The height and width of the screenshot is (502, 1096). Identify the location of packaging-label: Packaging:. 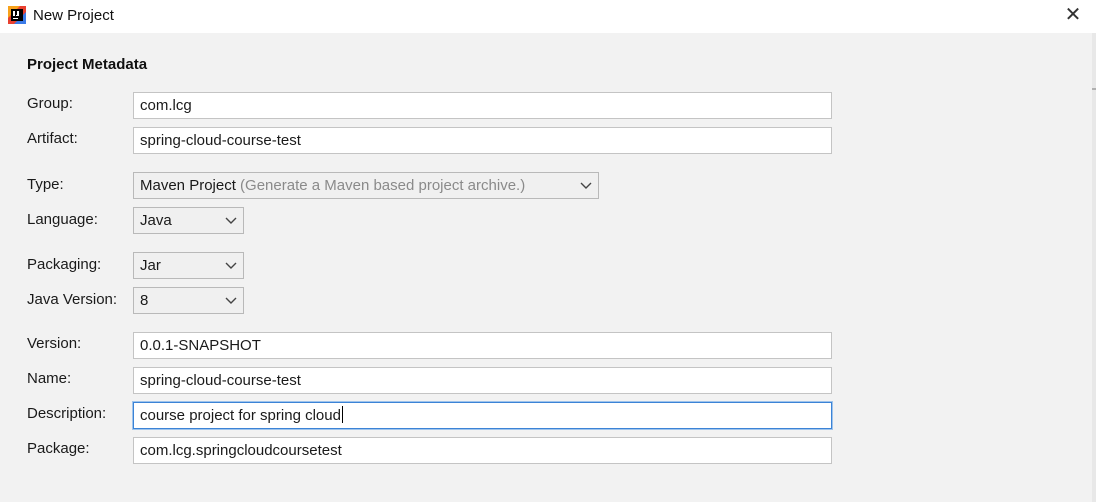
(64, 264).